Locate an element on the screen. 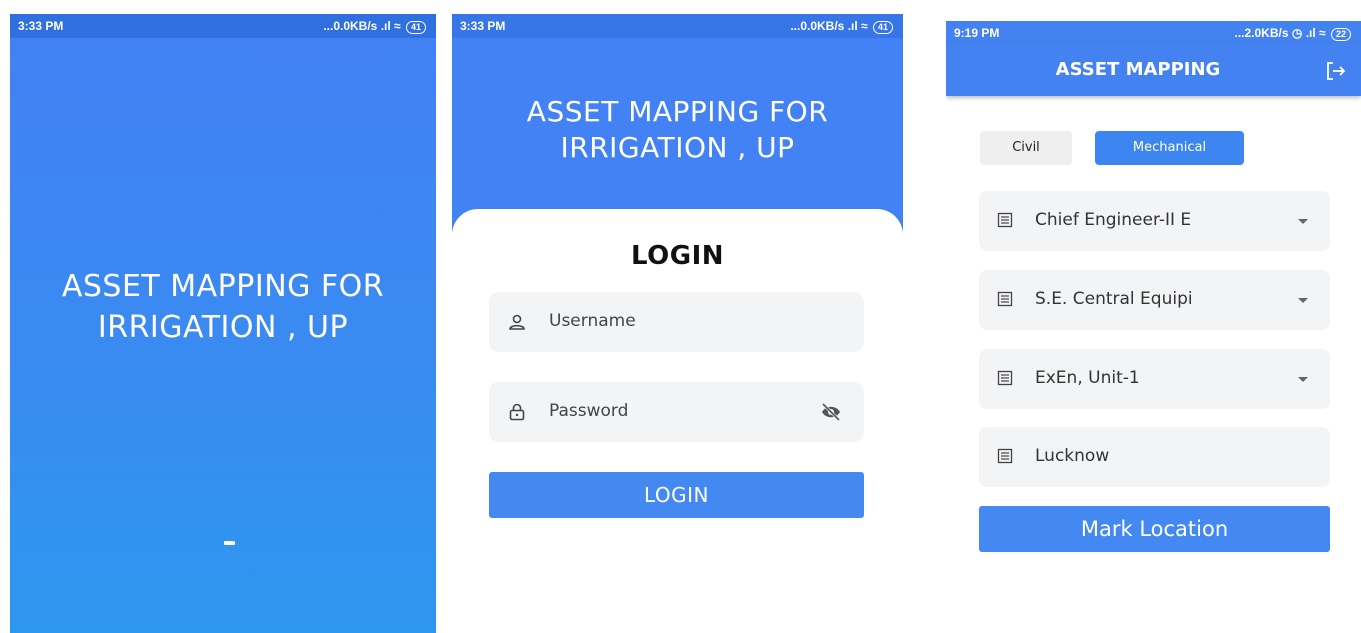  password-placeholder: Password is located at coordinates (589, 411).